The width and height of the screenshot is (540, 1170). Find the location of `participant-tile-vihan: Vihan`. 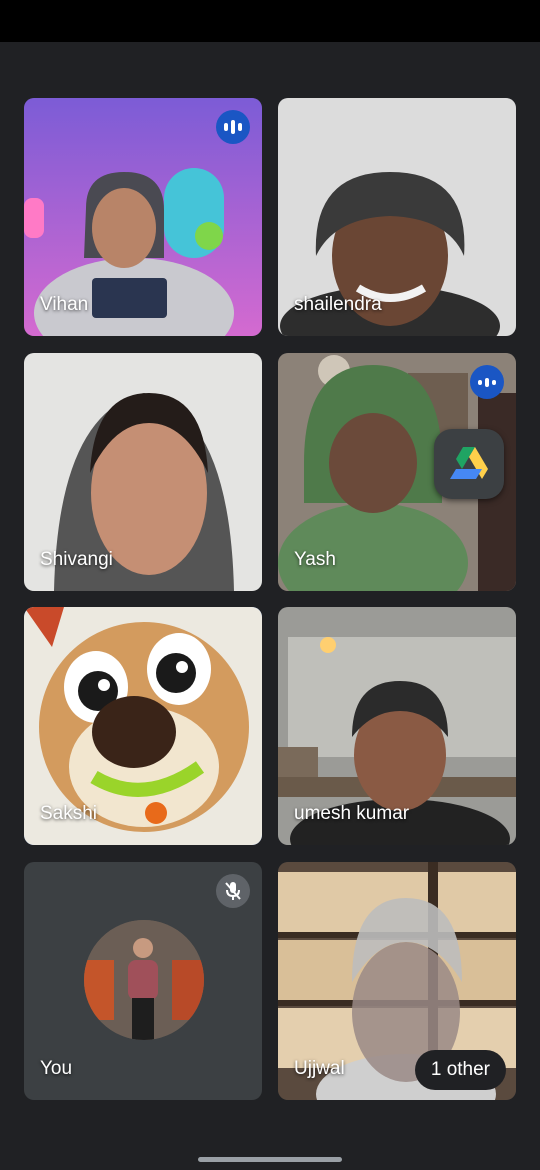

participant-tile-vihan: Vihan is located at coordinates (143, 217).